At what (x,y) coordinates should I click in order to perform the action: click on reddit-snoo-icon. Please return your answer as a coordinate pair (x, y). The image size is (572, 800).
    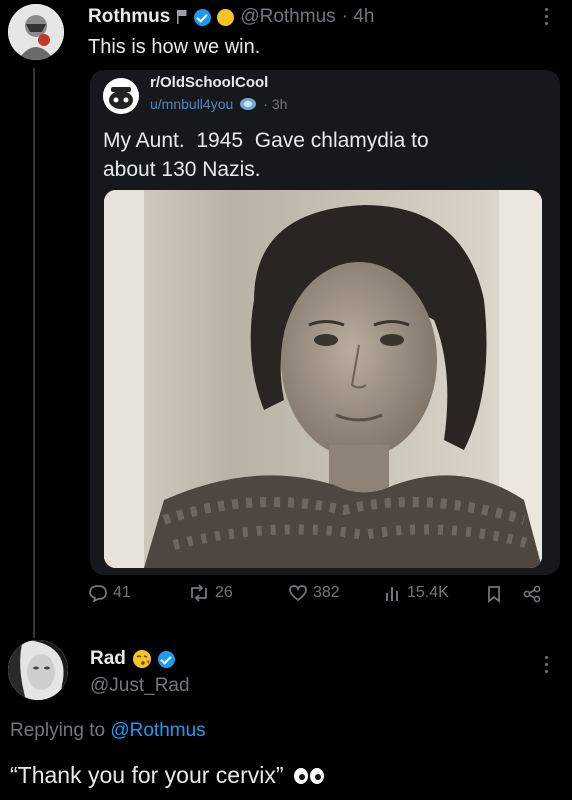
    Looking at the image, I should click on (121, 96).